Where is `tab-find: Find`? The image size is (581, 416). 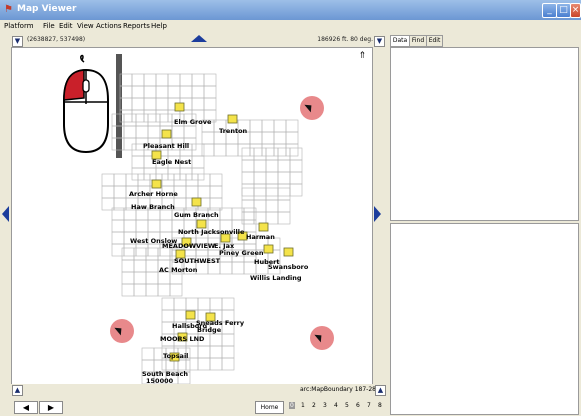
tab-find: Find is located at coordinates (418, 41).